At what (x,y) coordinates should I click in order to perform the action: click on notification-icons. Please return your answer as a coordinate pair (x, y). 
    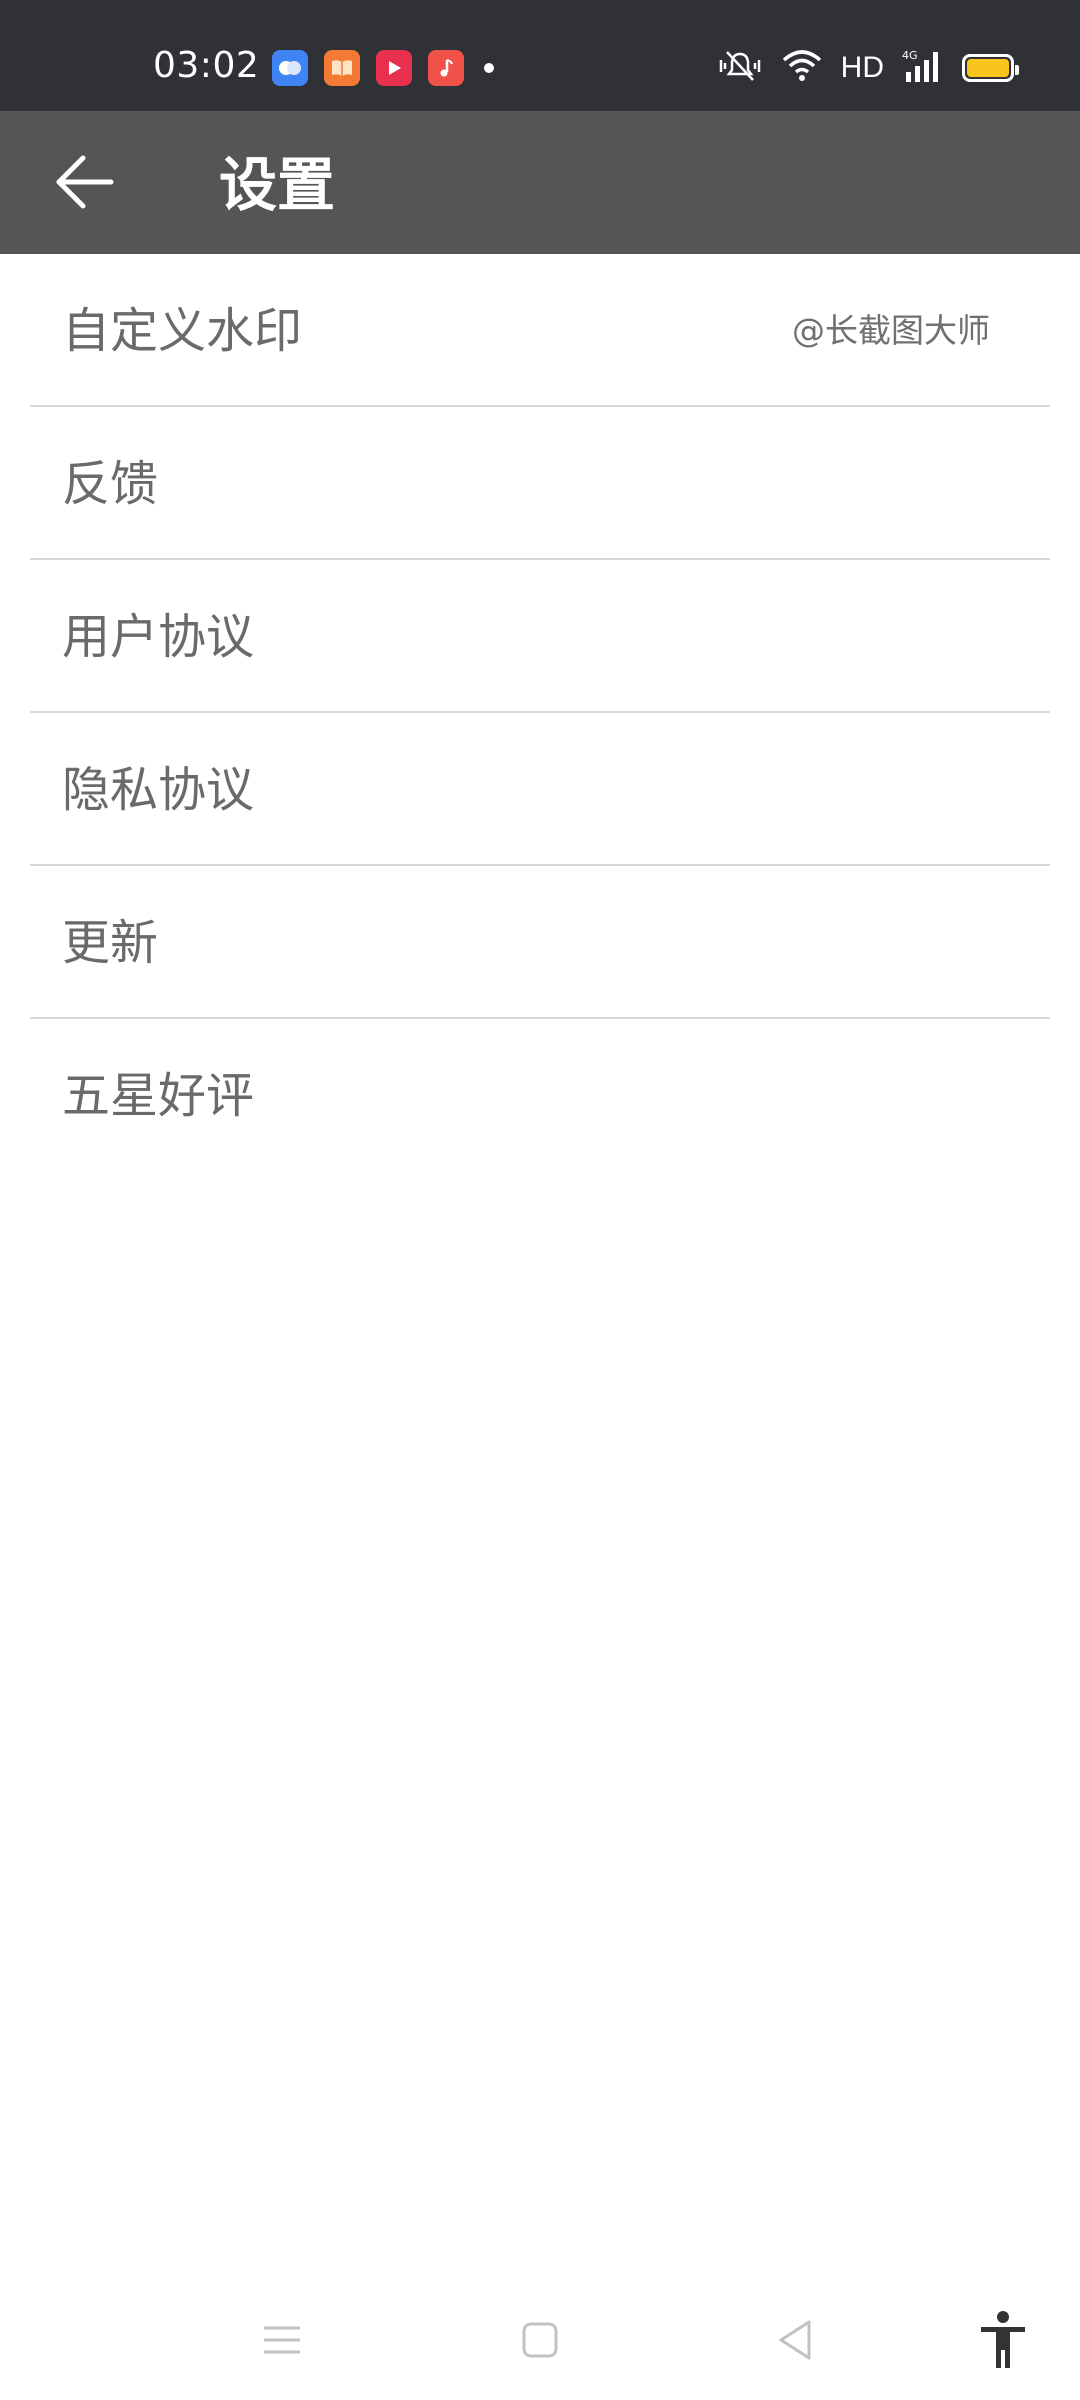
    Looking at the image, I should click on (383, 68).